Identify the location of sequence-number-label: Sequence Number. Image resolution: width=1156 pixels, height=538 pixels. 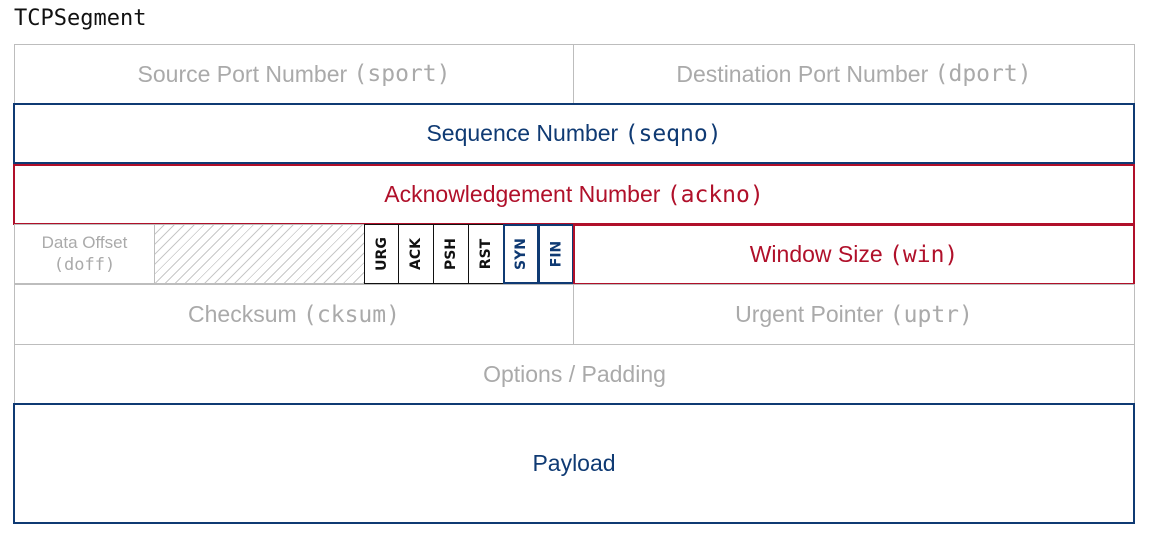
(522, 133).